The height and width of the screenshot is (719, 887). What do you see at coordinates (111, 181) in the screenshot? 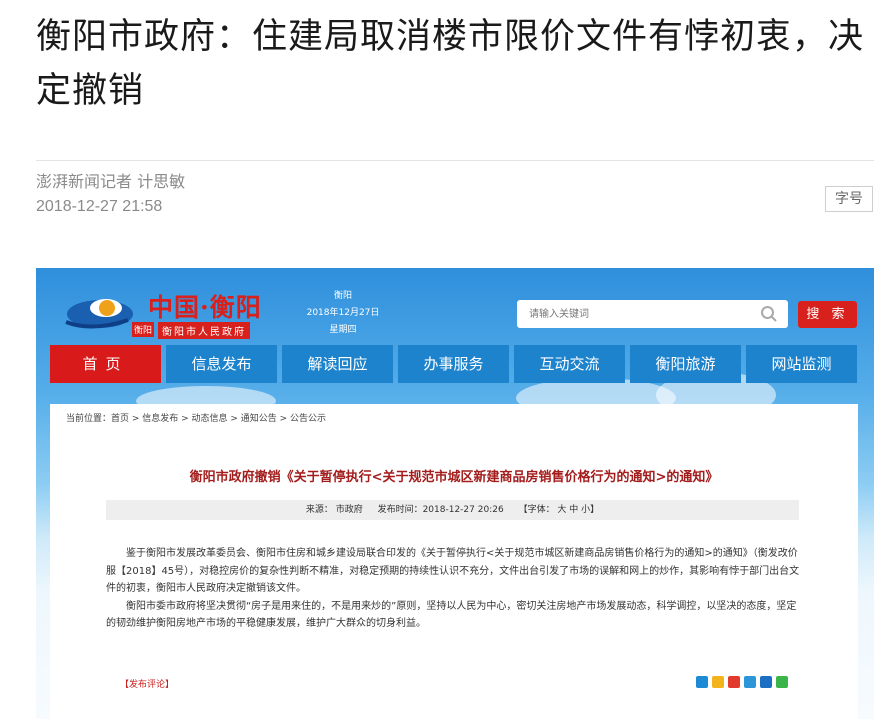
I see `article-author: 澎湃新闻记者 计思敏` at bounding box center [111, 181].